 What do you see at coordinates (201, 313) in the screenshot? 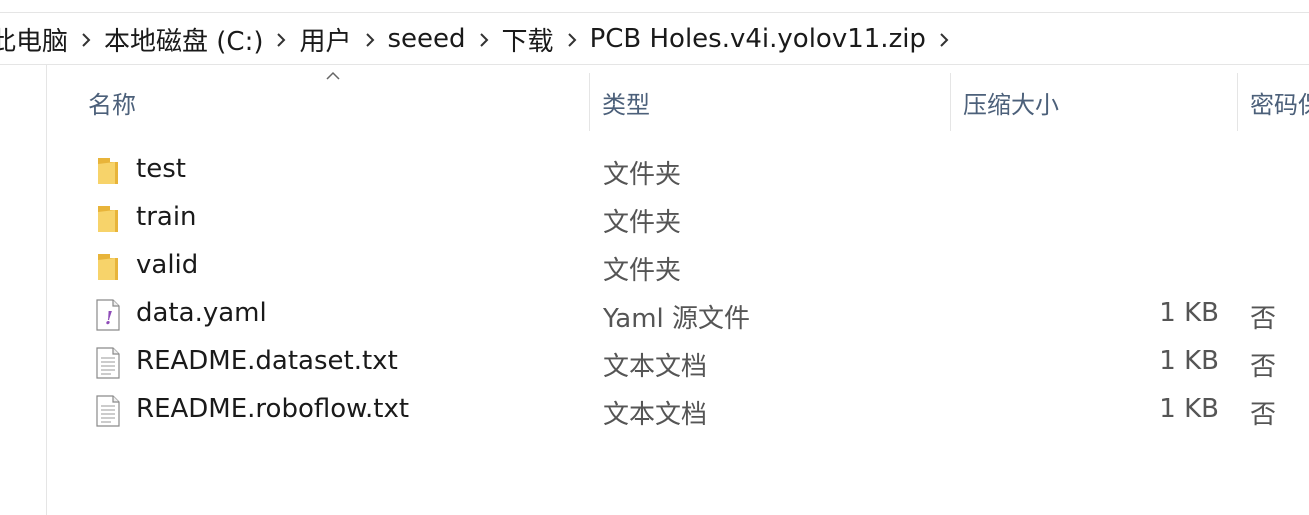
I see `file-name: data.yaml` at bounding box center [201, 313].